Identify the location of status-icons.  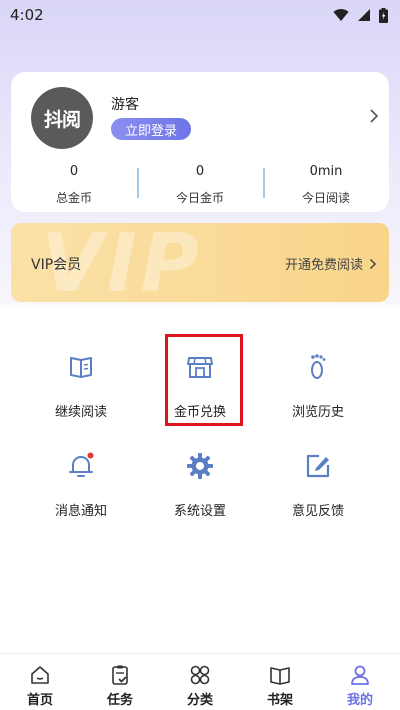
(360, 15).